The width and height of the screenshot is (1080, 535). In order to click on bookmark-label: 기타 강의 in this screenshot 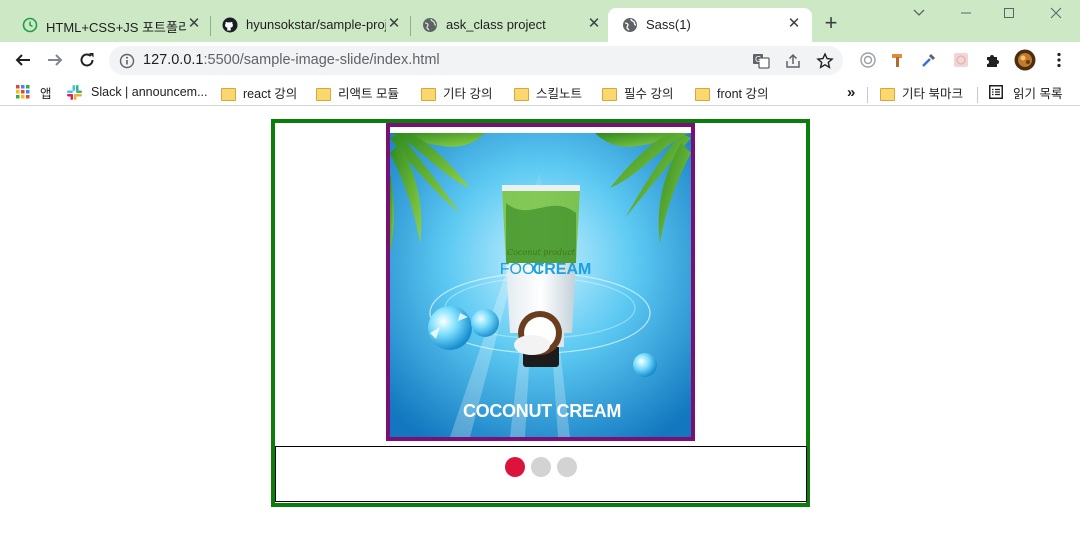, I will do `click(468, 93)`.